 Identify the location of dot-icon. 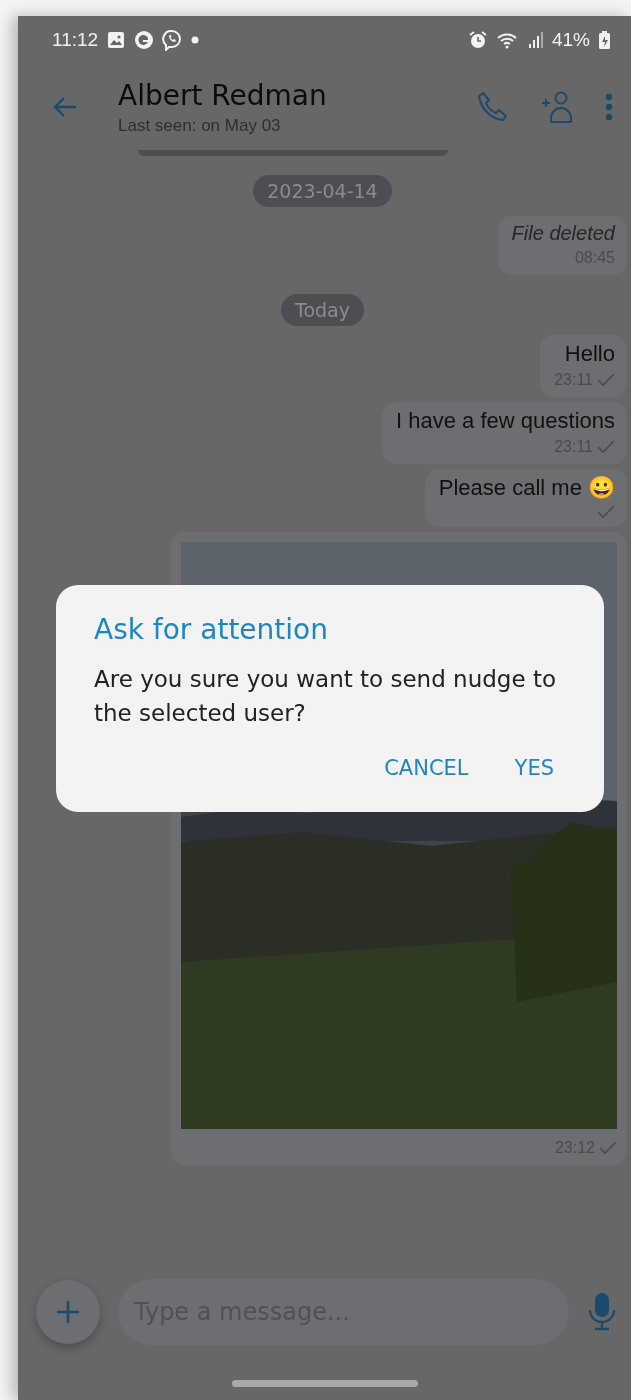
(195, 40).